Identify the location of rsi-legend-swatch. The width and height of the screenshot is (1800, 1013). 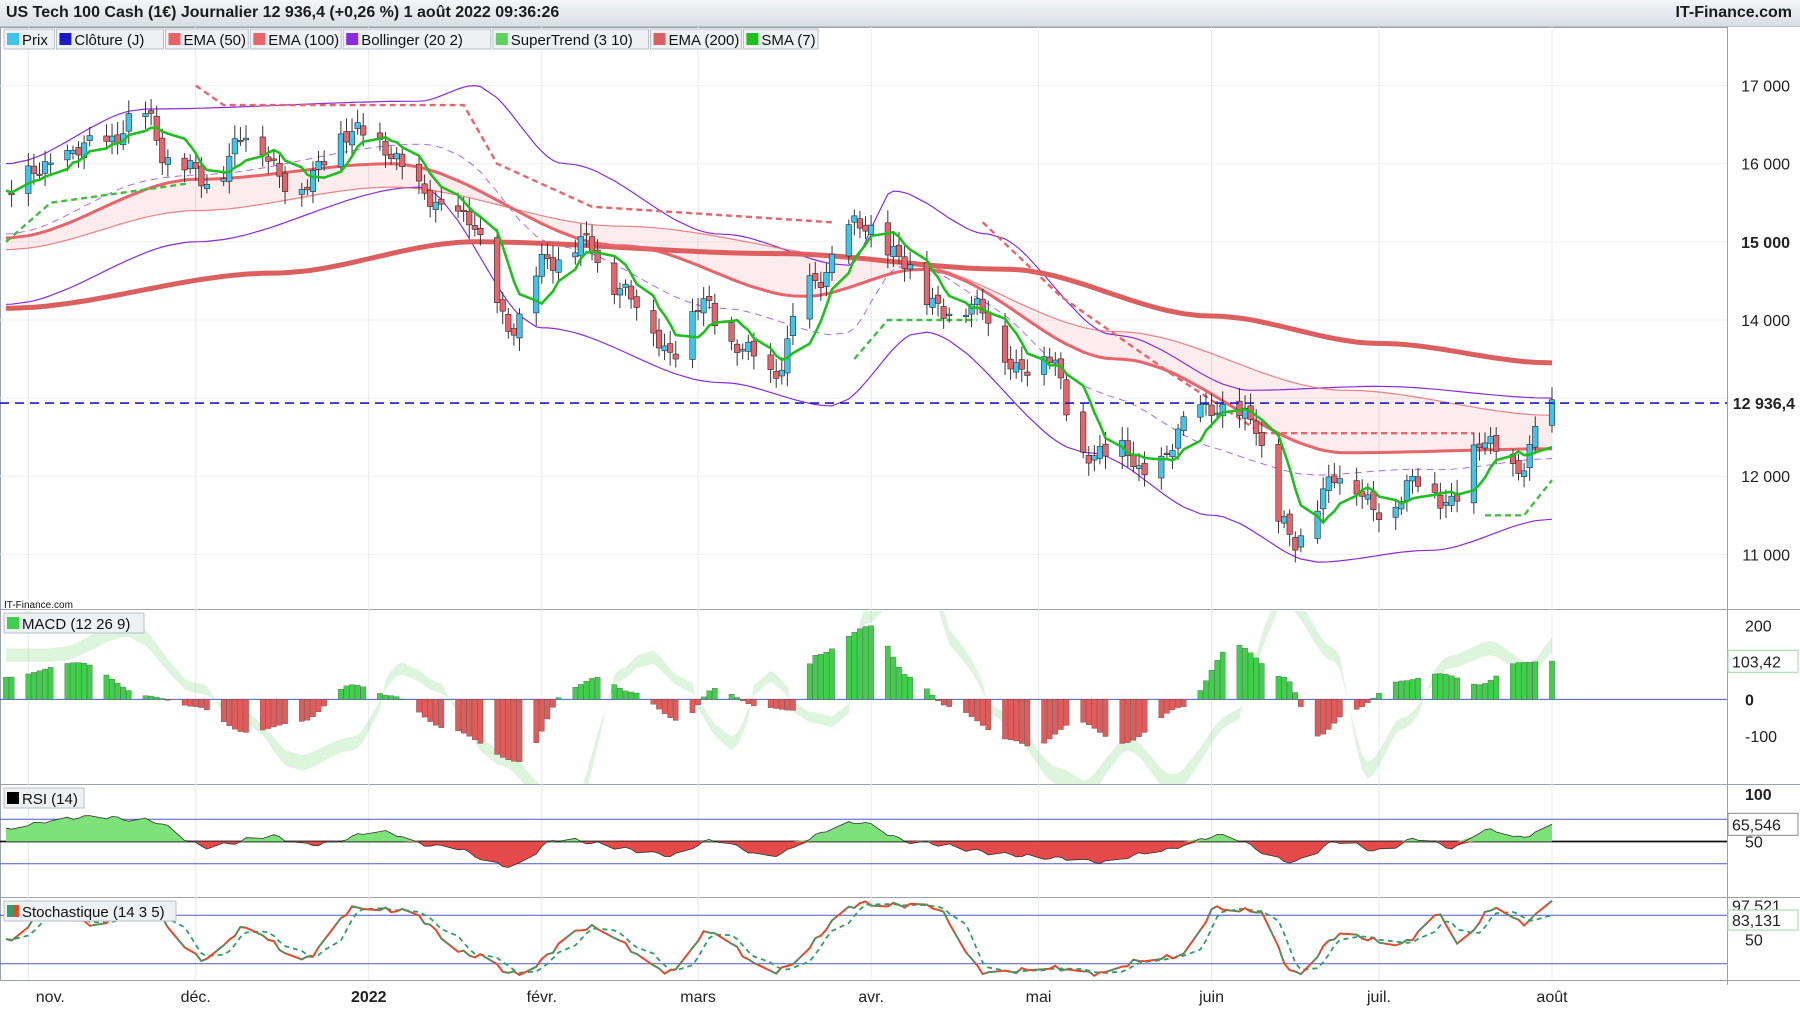
(13, 798).